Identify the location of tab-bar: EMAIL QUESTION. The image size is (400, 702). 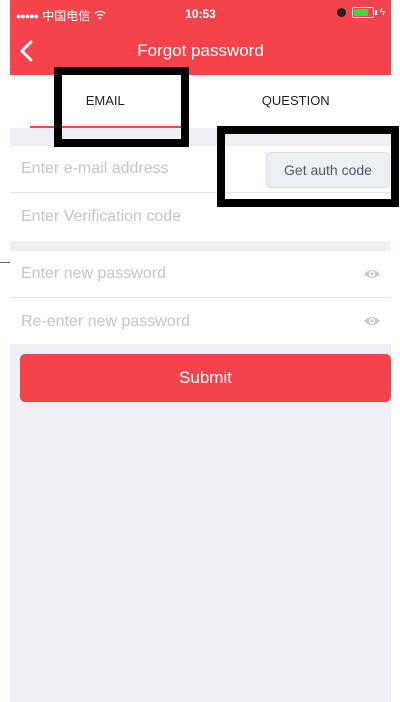
(200, 101).